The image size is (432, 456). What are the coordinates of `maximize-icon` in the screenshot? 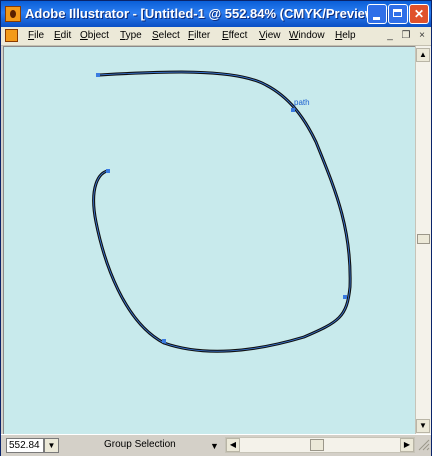 It's located at (397, 13).